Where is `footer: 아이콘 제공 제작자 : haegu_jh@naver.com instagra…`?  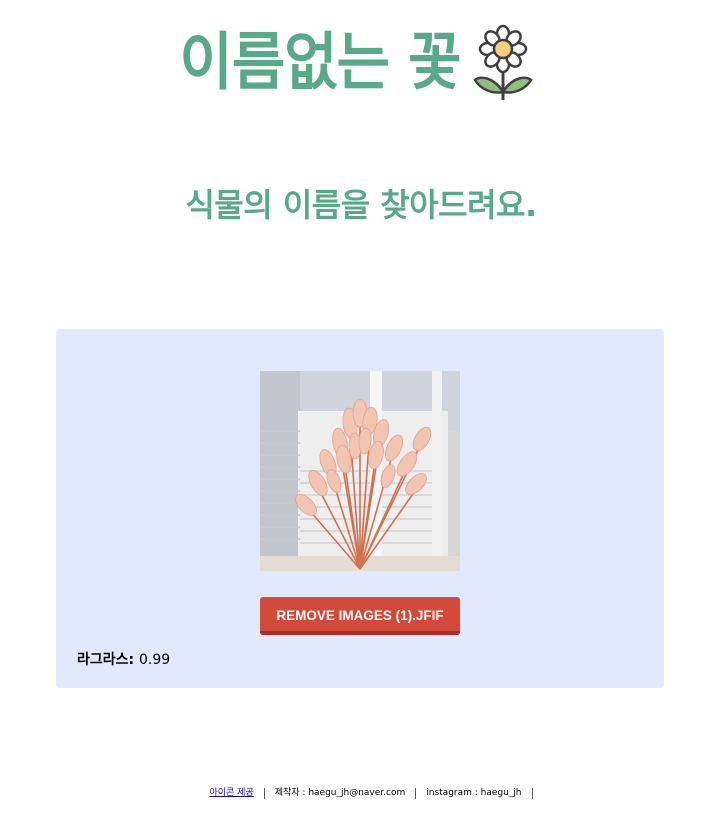
footer: 아이콘 제공 제작자 : haegu_jh@naver.com instagra… is located at coordinates (361, 793).